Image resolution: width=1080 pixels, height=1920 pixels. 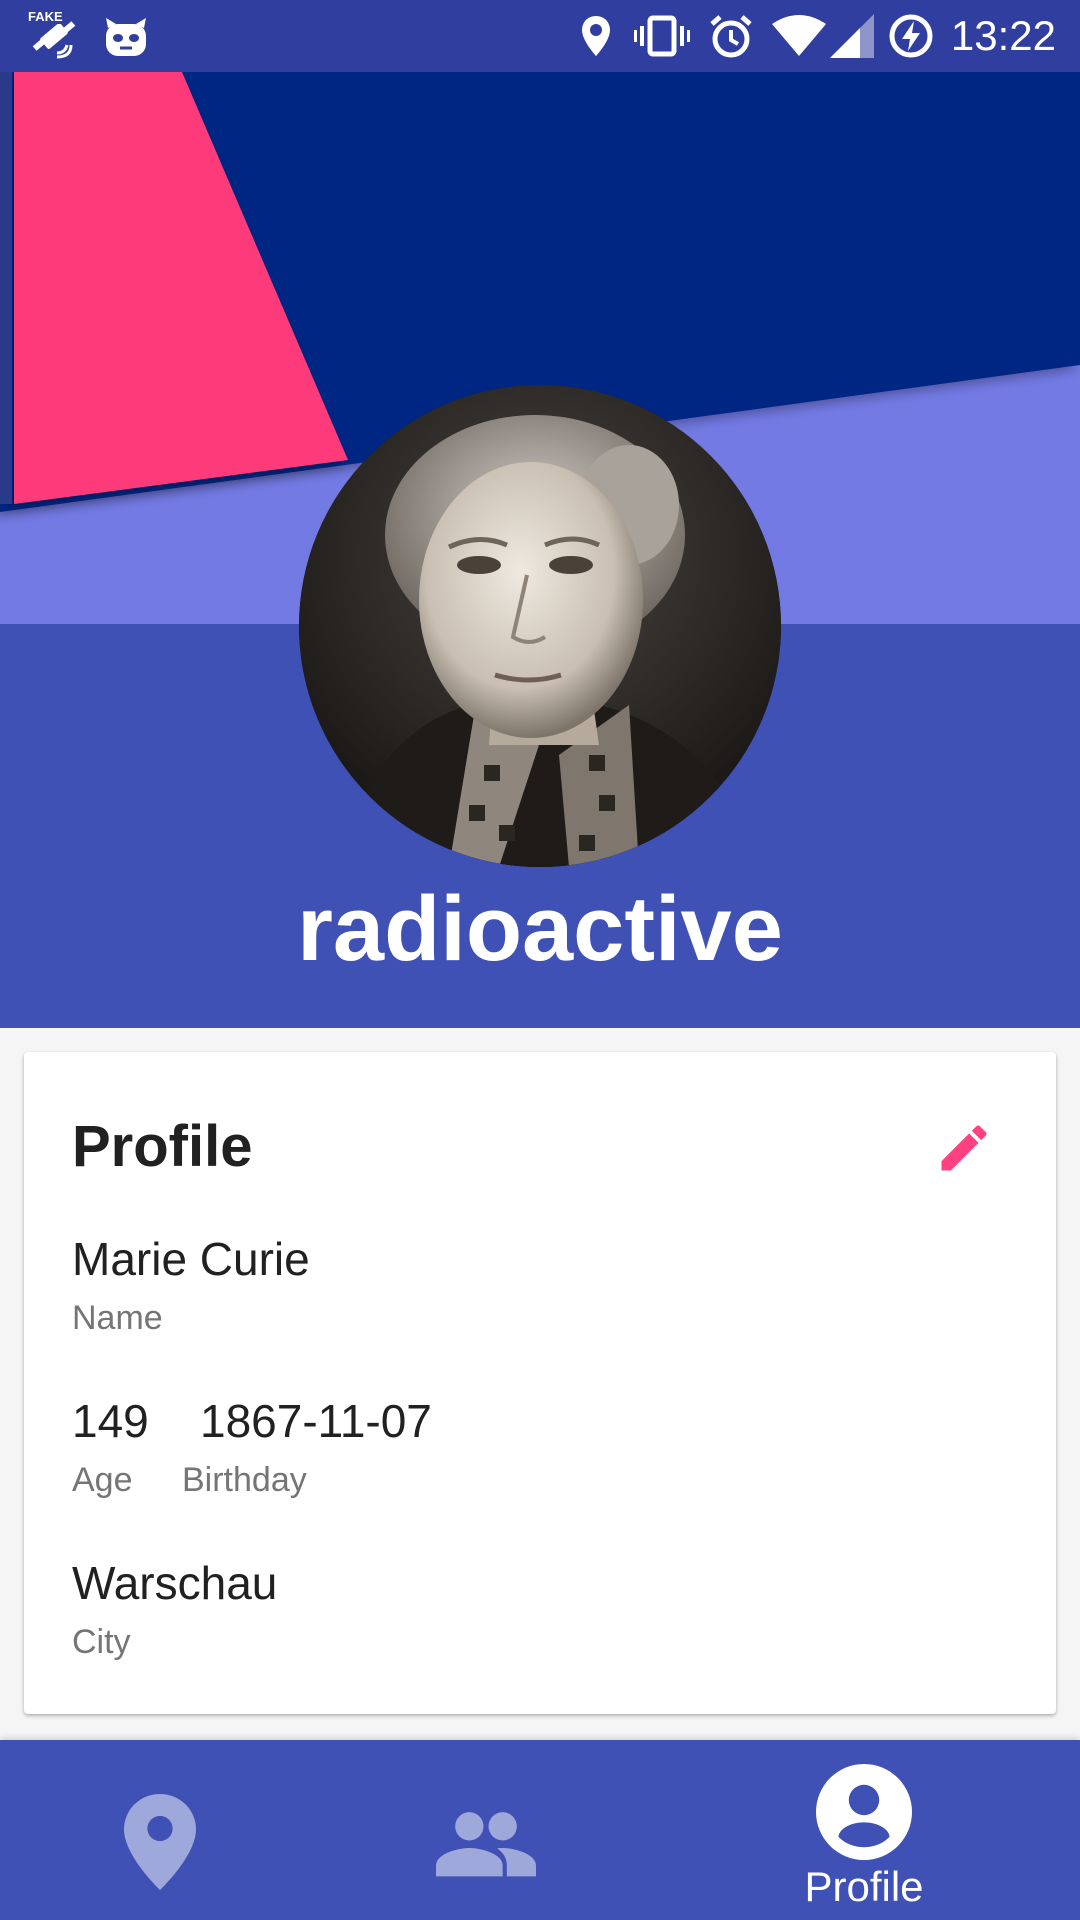 I want to click on portrait-image, so click(x=540, y=626).